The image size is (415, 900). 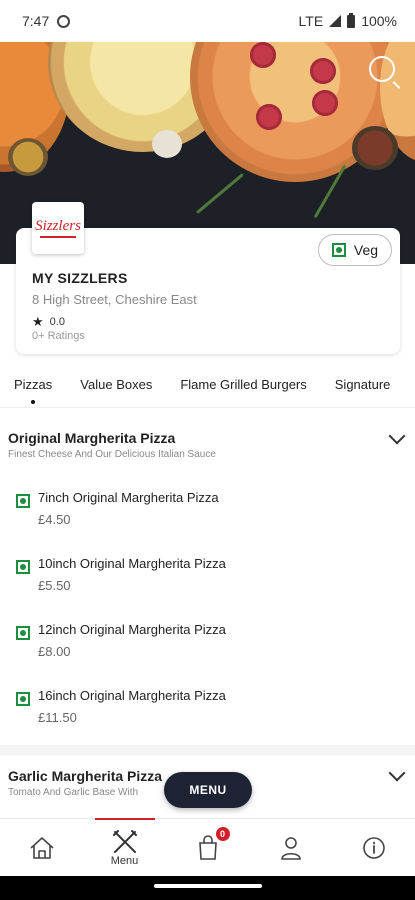 I want to click on menu-item: 16inch Original Margherita Pizza £11.50, so click(x=206, y=714).